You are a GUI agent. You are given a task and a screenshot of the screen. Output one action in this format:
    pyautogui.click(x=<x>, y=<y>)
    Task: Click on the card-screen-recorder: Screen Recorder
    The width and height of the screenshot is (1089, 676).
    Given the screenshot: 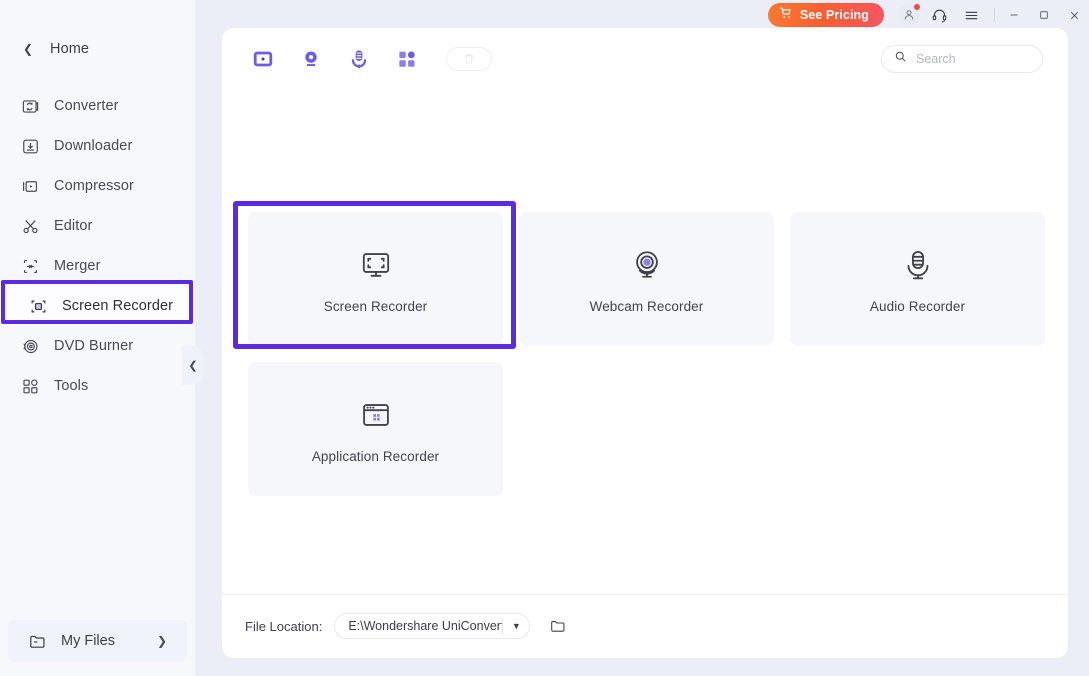 What is the action you would take?
    pyautogui.click(x=375, y=279)
    